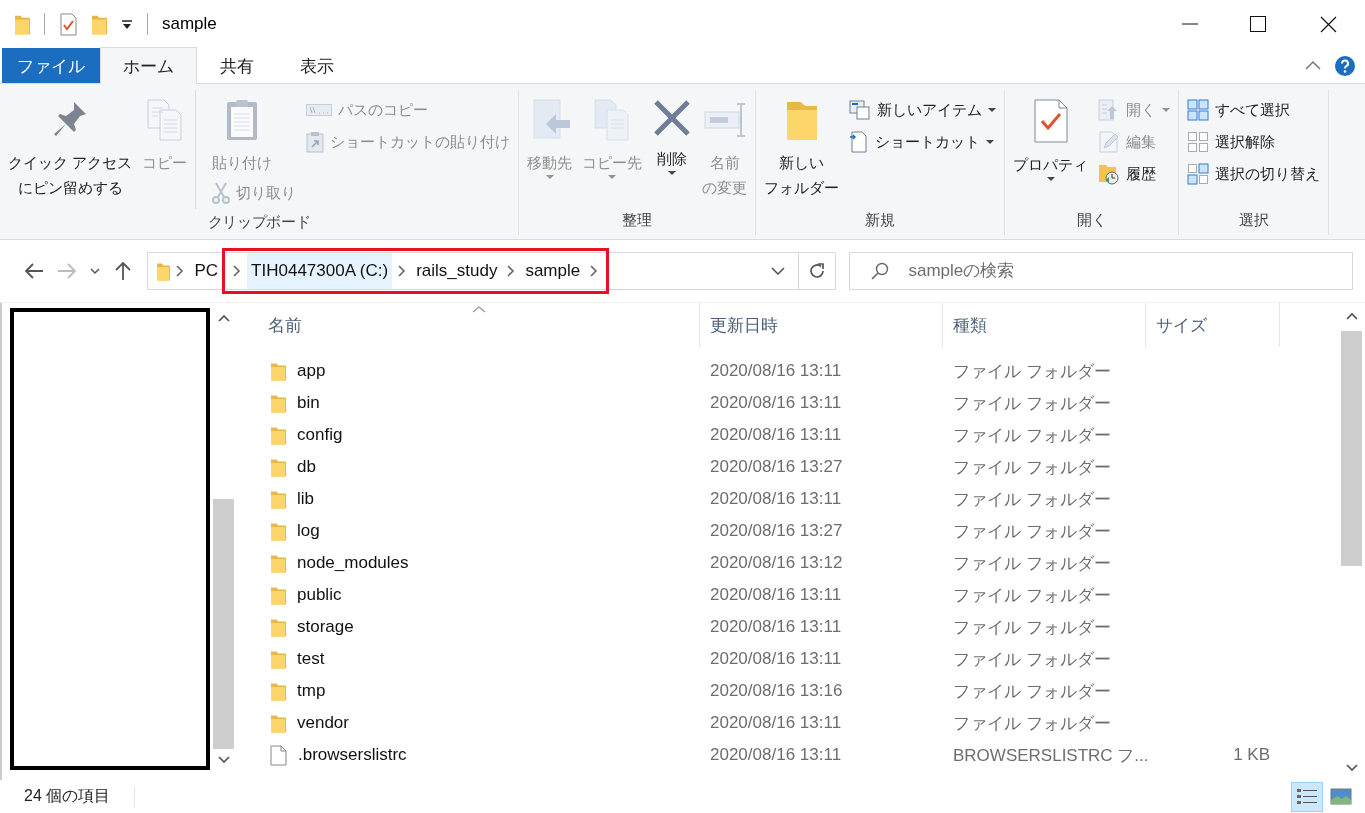  Describe the element at coordinates (1258, 24) in the screenshot. I see `maximize-icon` at that location.